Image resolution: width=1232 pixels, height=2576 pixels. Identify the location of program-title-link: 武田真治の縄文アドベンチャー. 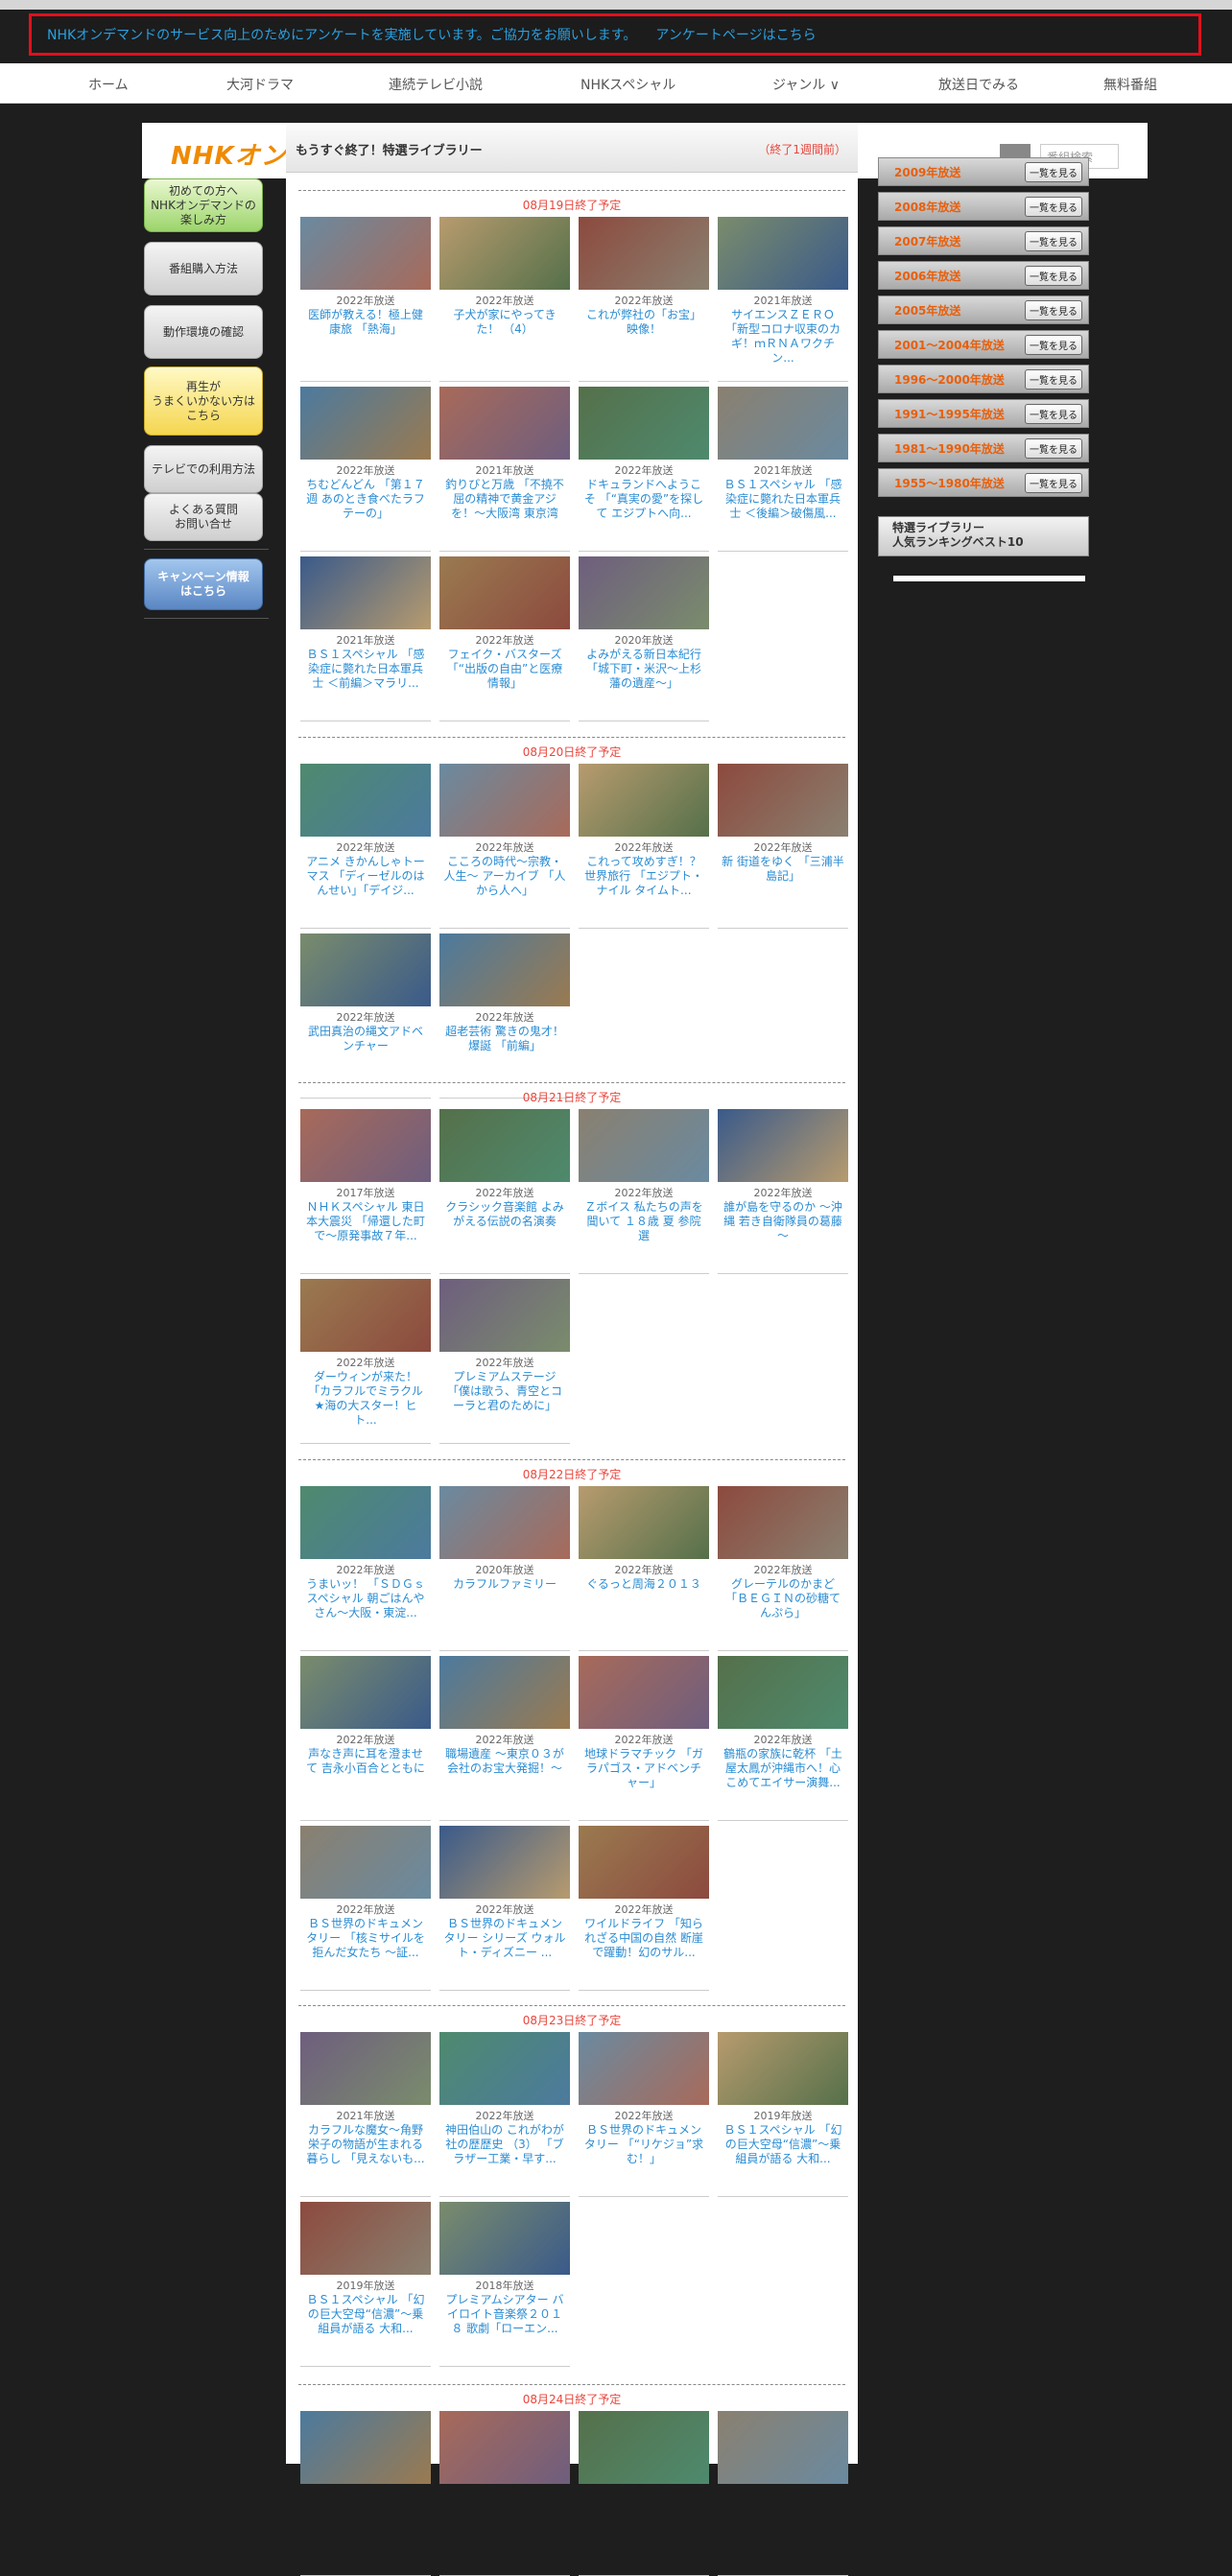
(365, 1055).